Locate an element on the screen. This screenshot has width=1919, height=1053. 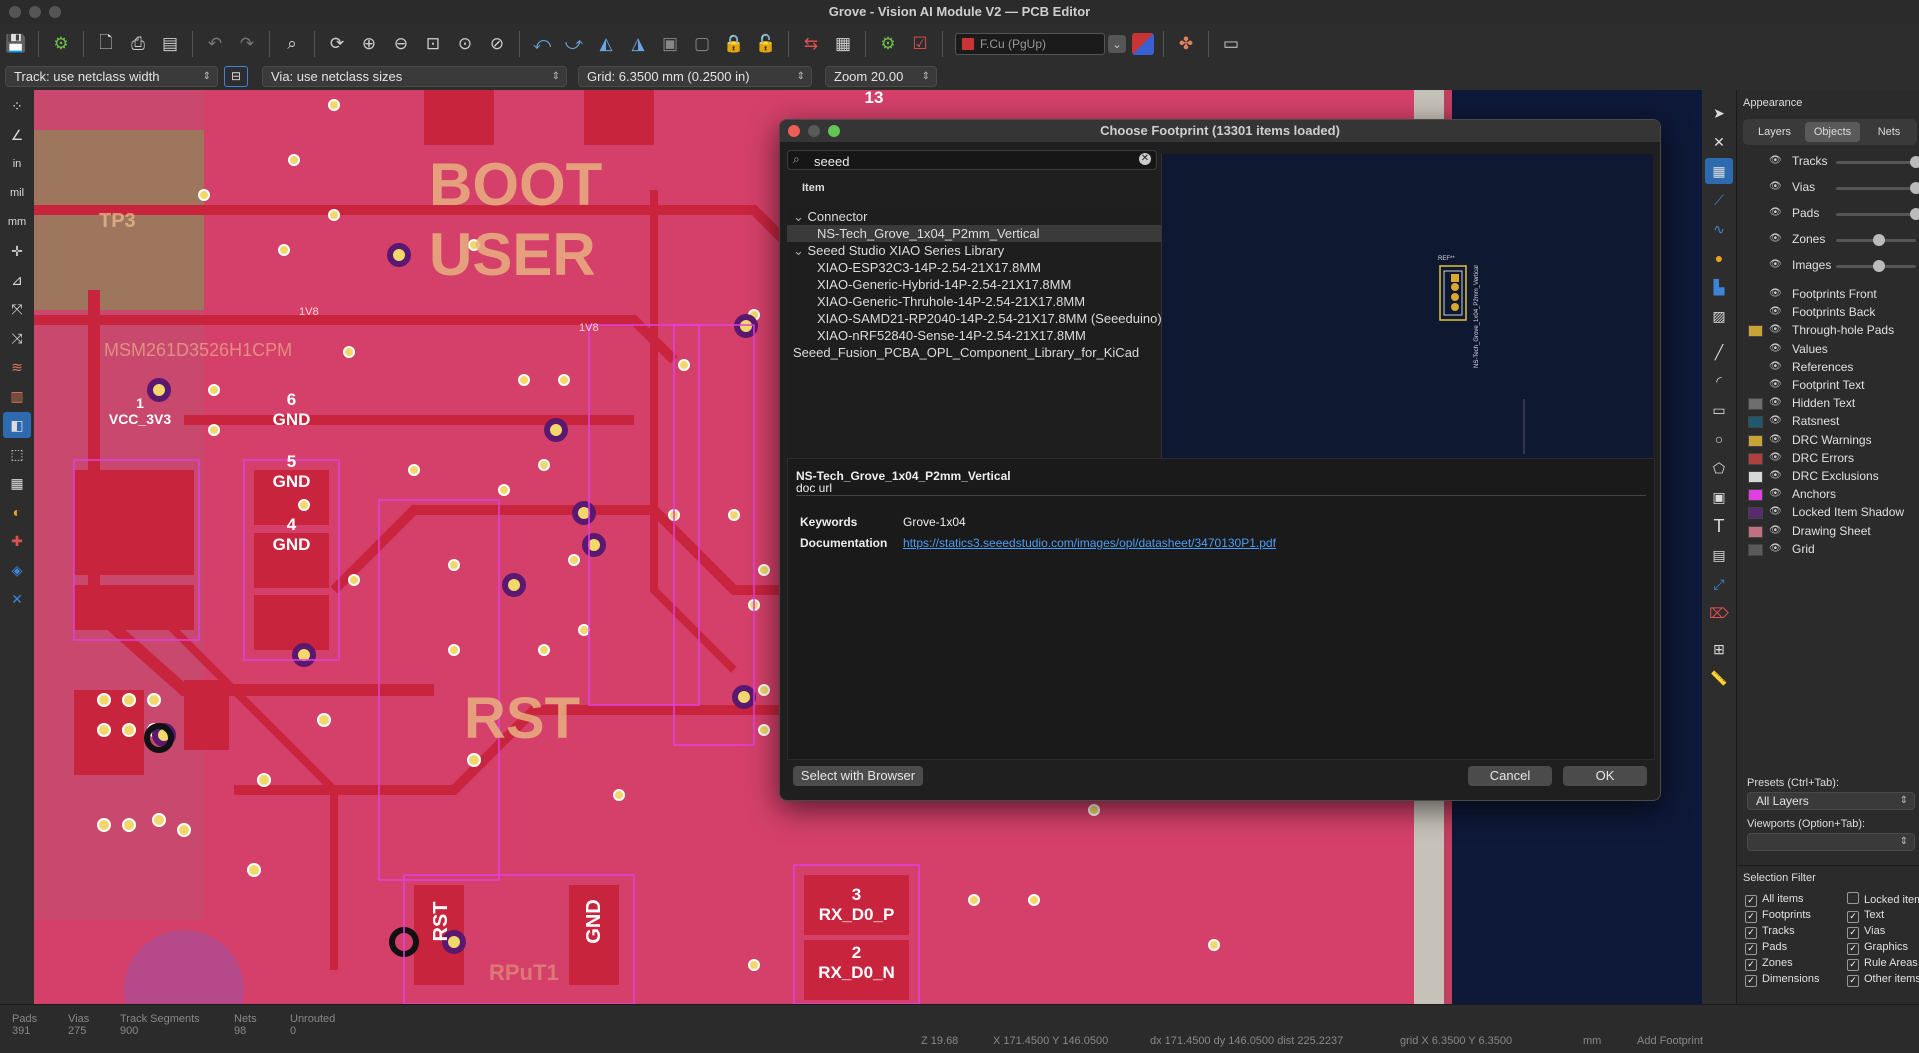
add-via-icon: ● is located at coordinates (1719, 258).